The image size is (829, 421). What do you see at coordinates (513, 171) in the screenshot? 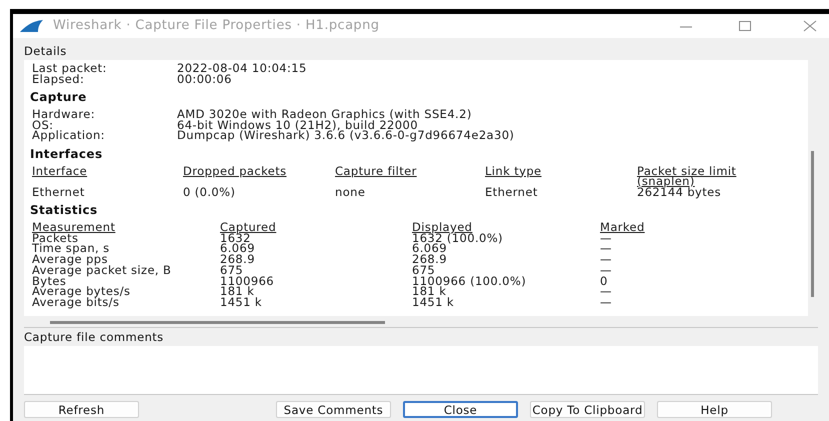
I see `column-header: Link type` at bounding box center [513, 171].